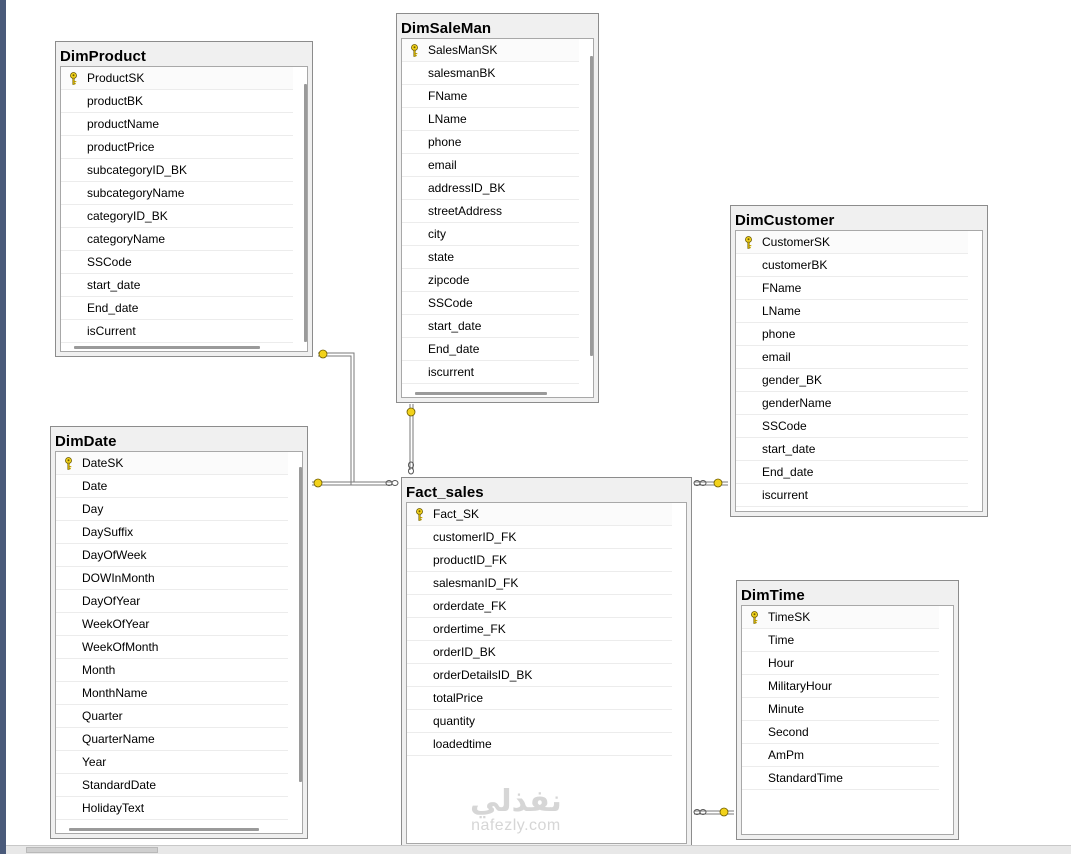 This screenshot has height=854, width=1071. What do you see at coordinates (539, 652) in the screenshot?
I see `column-row: orderID_BK` at bounding box center [539, 652].